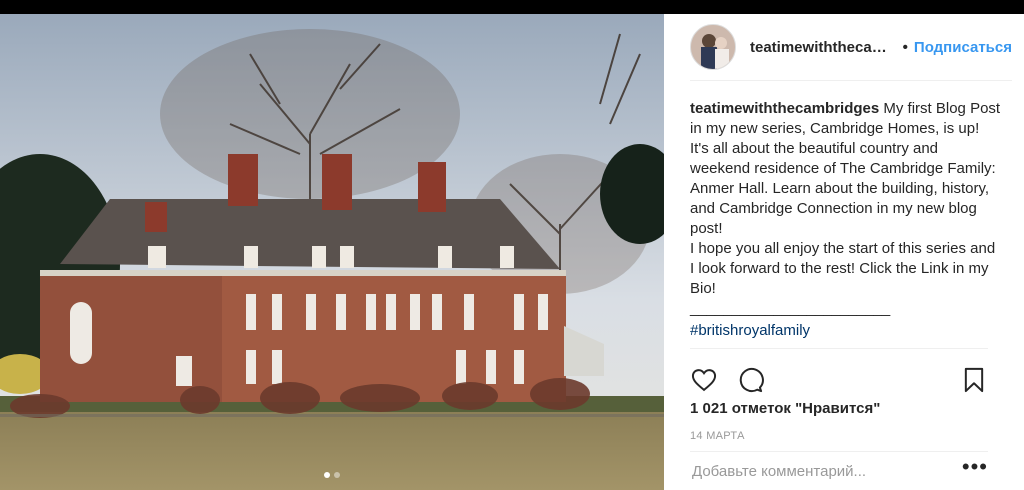 The height and width of the screenshot is (490, 1024). What do you see at coordinates (839, 374) in the screenshot?
I see `post-actions` at bounding box center [839, 374].